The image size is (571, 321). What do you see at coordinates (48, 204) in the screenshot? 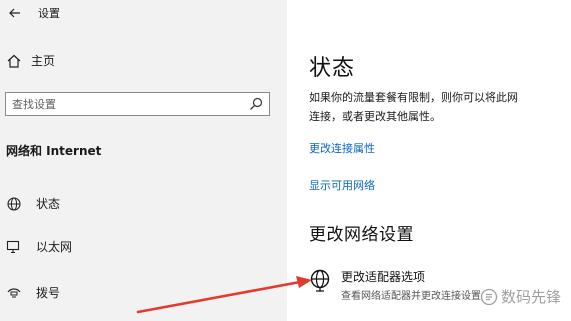
I see `sidebar-item-label: 状态` at bounding box center [48, 204].